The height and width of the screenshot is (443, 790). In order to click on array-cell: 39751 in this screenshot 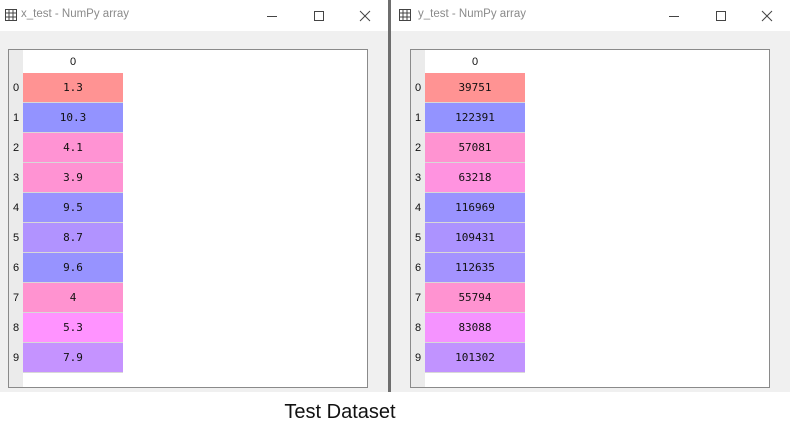, I will do `click(475, 88)`.